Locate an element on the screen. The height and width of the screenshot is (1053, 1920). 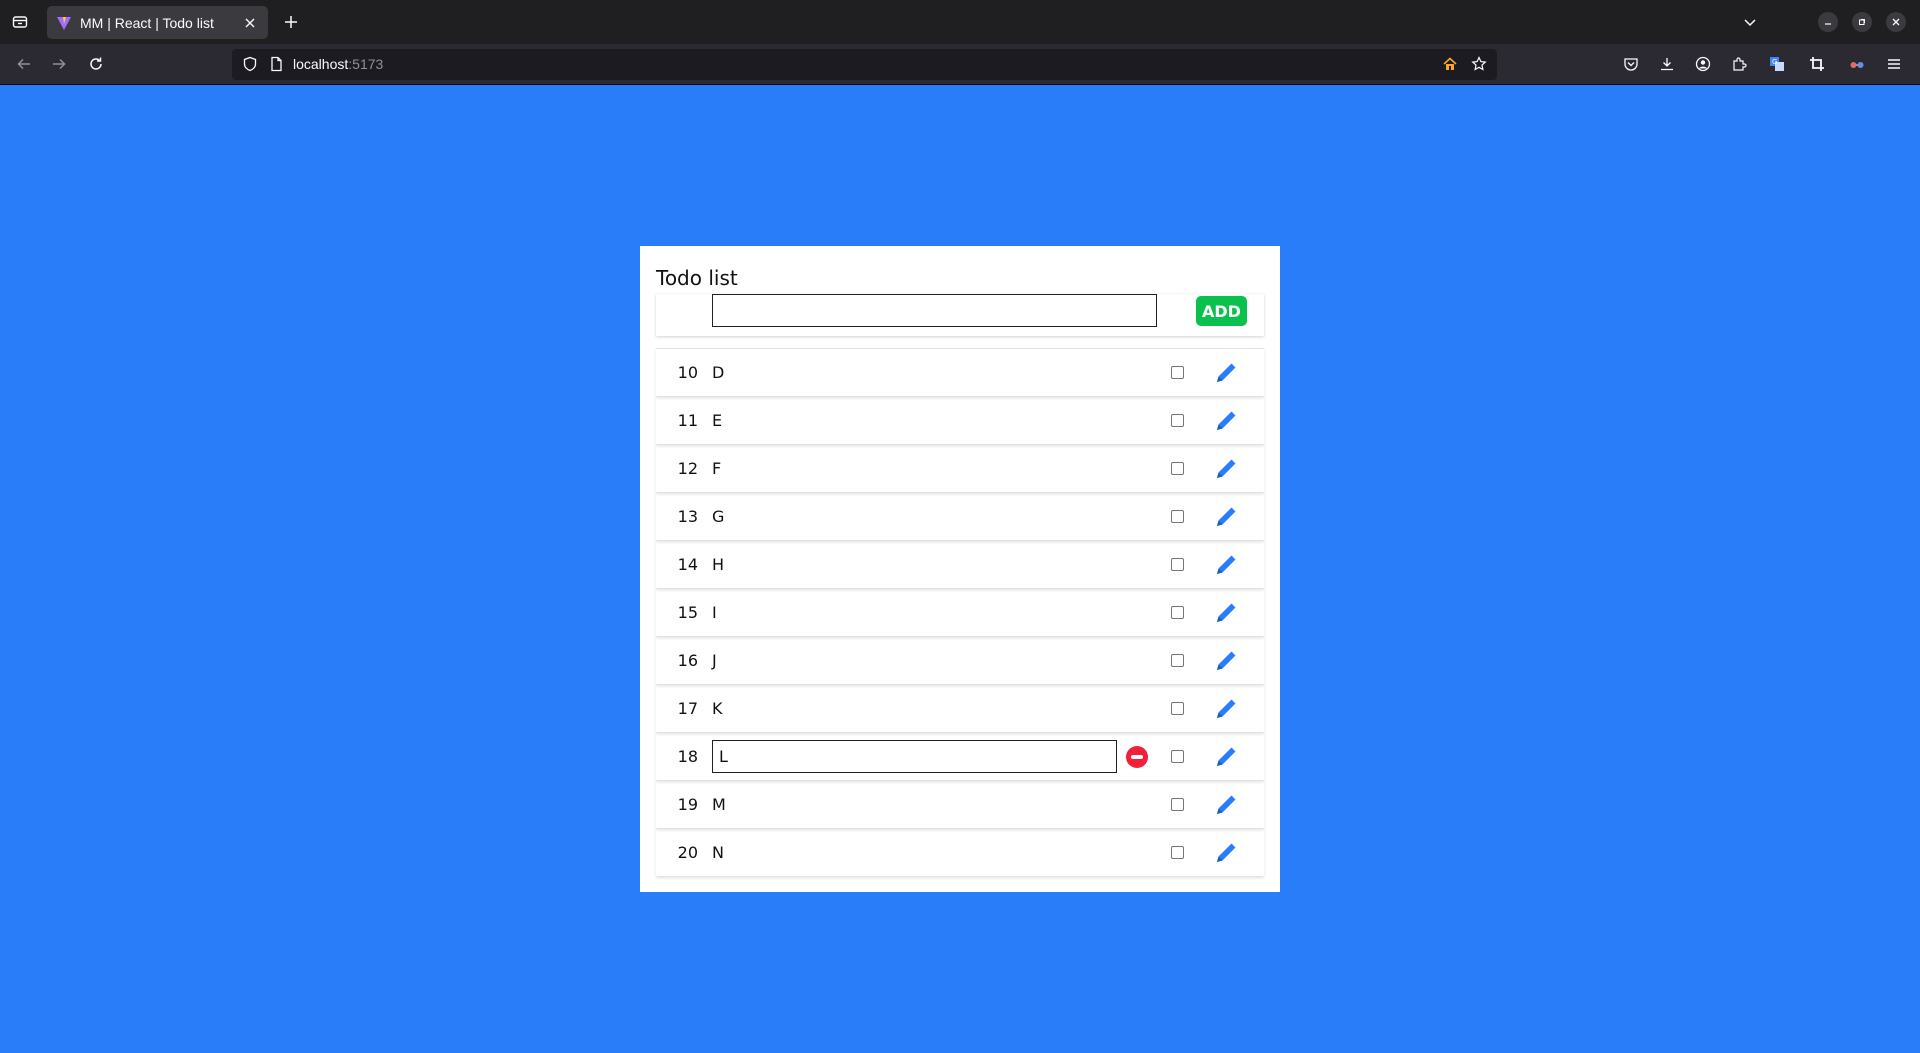
translate-icon: G is located at coordinates (1777, 64).